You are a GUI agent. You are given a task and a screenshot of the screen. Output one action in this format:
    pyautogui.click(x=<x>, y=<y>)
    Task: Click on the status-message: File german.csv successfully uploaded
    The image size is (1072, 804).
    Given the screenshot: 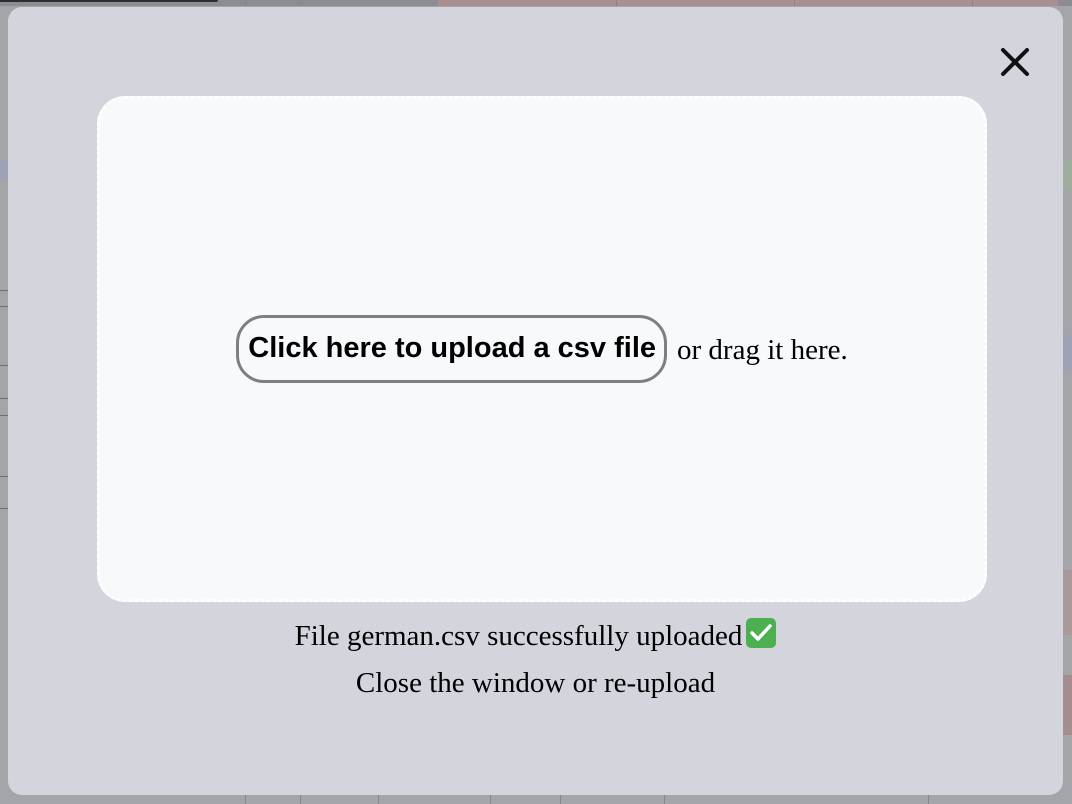 What is the action you would take?
    pyautogui.click(x=518, y=636)
    